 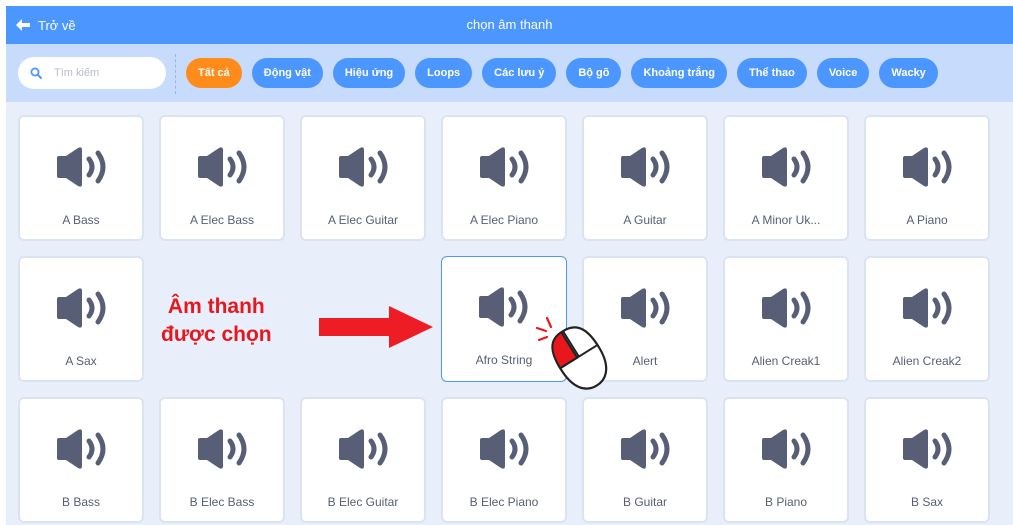 I want to click on sound-card: B Elec Piano, so click(x=504, y=460).